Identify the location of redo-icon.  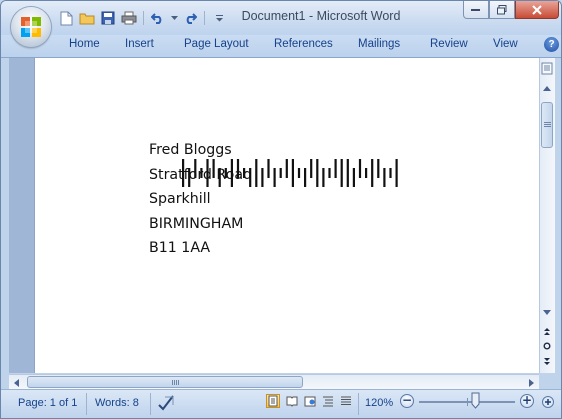
(190, 18).